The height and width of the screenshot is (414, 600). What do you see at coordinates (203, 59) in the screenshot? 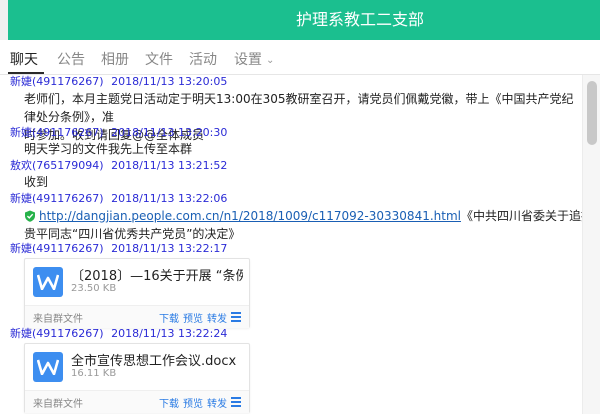
I see `tab-activity: 活动` at bounding box center [203, 59].